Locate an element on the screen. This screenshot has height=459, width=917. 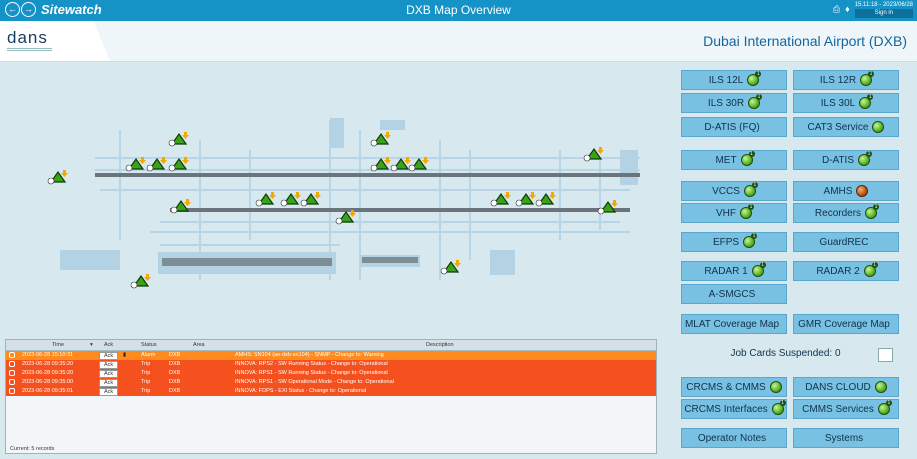
operator-notes-label: Operator Notes is located at coordinates (732, 438).